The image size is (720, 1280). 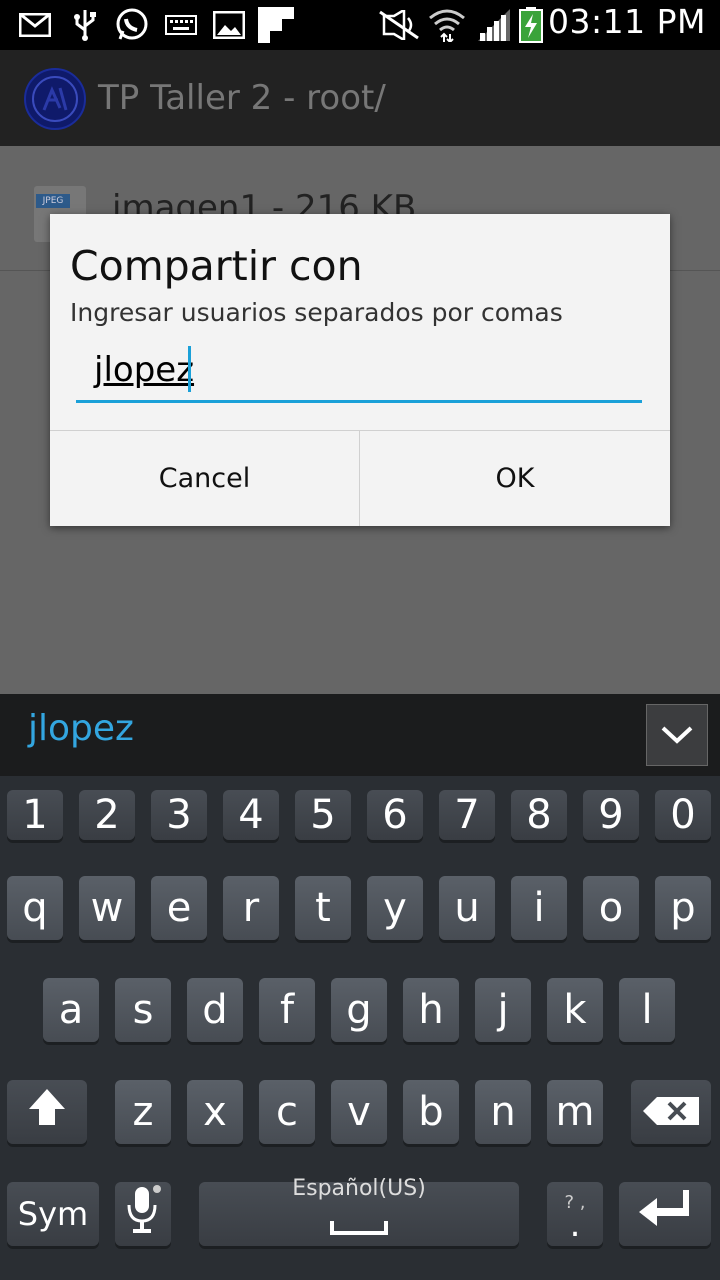 What do you see at coordinates (360, 25) in the screenshot?
I see `status-bar: 03:11 PM` at bounding box center [360, 25].